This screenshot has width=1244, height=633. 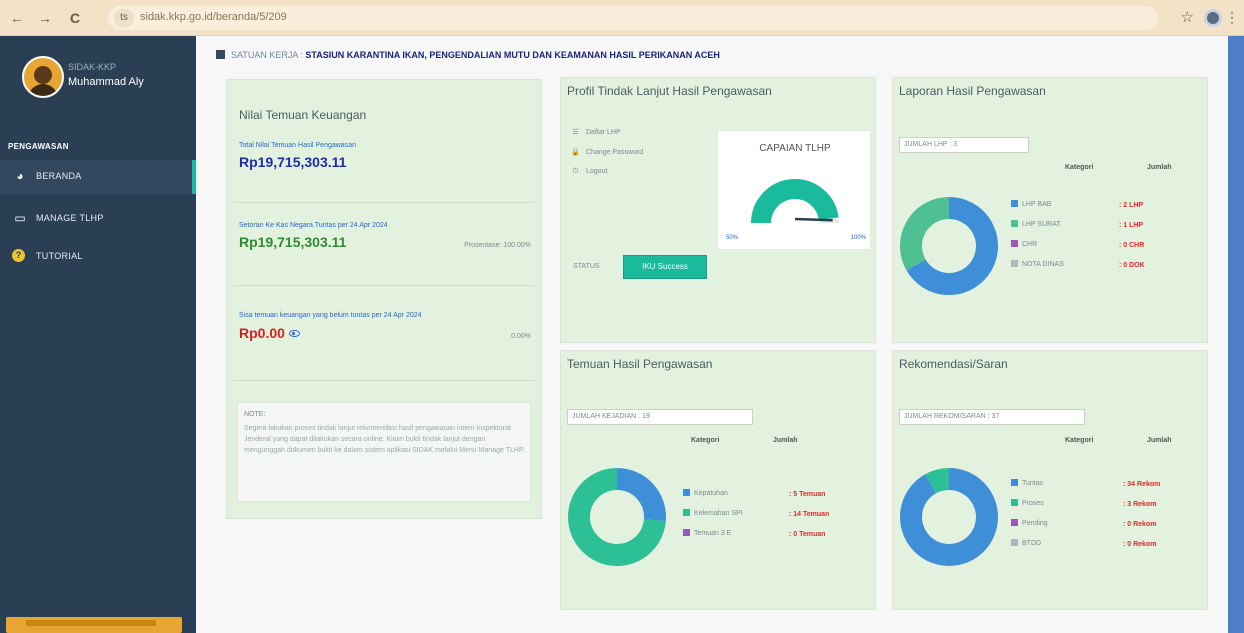 What do you see at coordinates (858, 238) in the screenshot?
I see `gauge-max-label: 100%` at bounding box center [858, 238].